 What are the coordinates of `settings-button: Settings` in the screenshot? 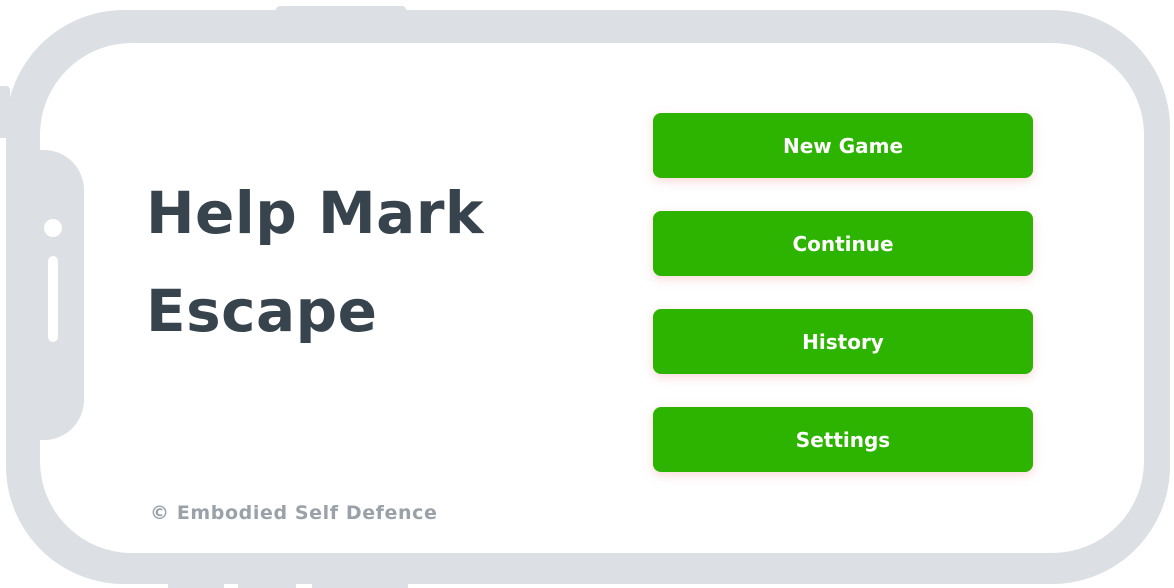 It's located at (843, 439).